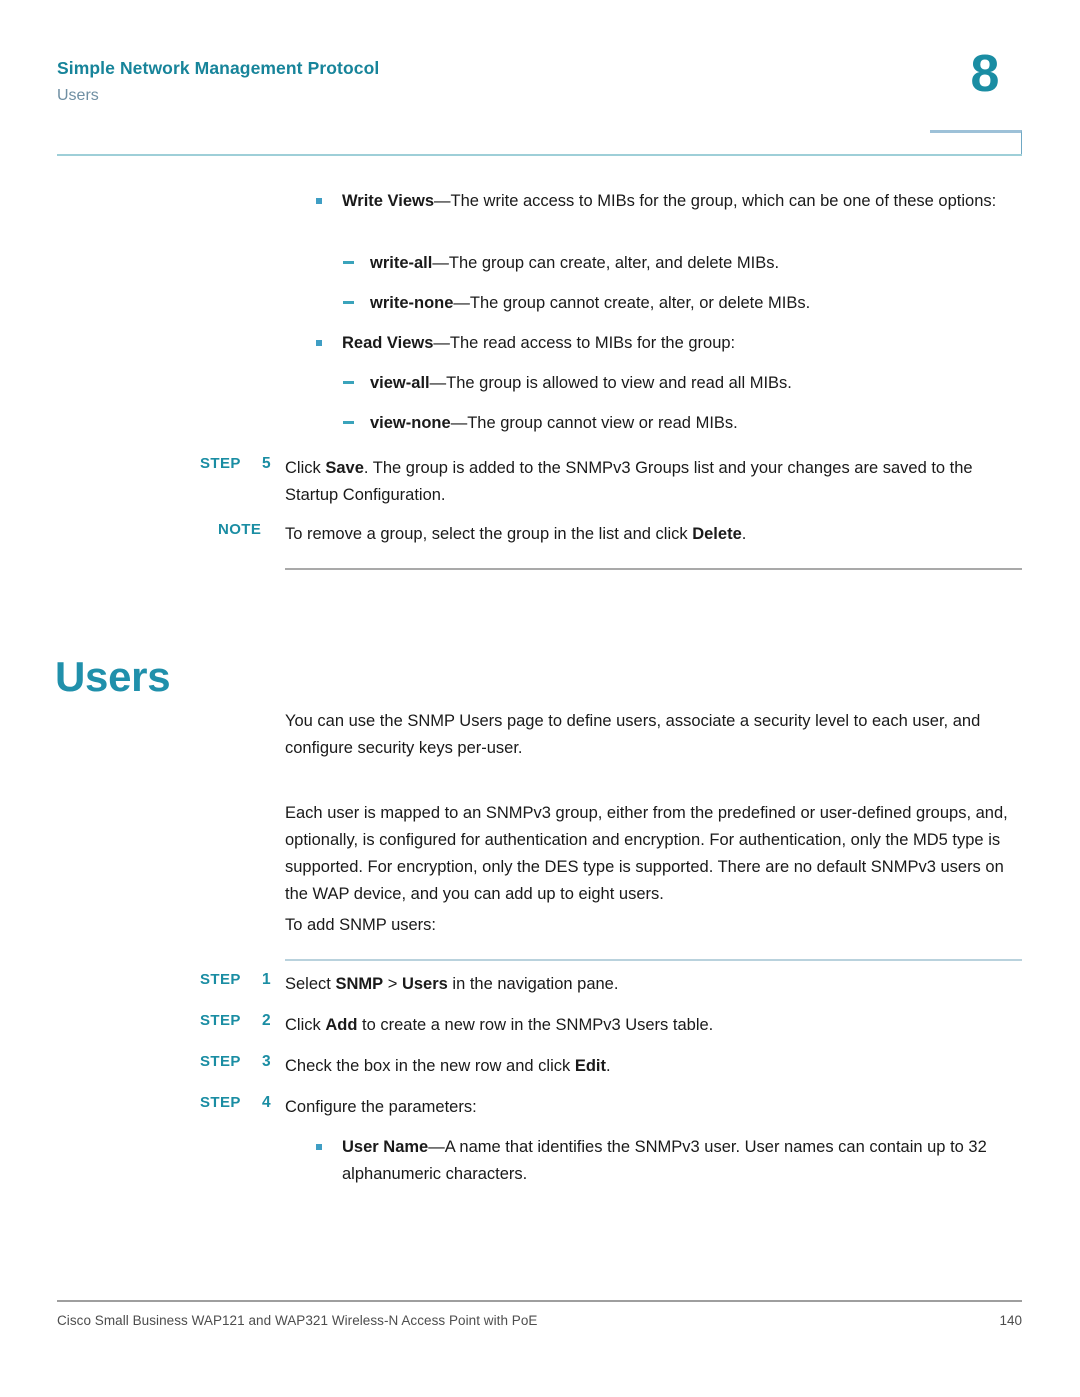 This screenshot has width=1080, height=1397. What do you see at coordinates (985, 74) in the screenshot?
I see `chapter-number: 8` at bounding box center [985, 74].